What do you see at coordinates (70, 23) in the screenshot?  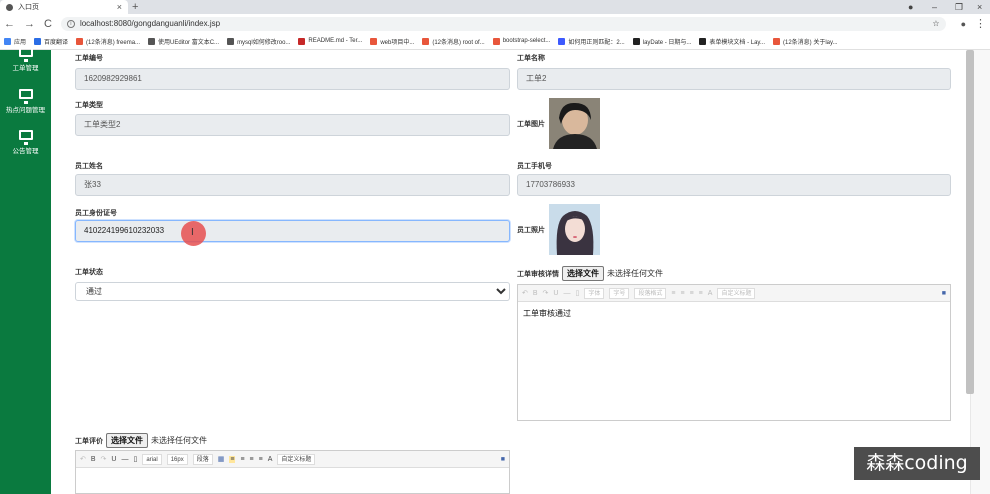 I see `info-icon: i` at bounding box center [70, 23].